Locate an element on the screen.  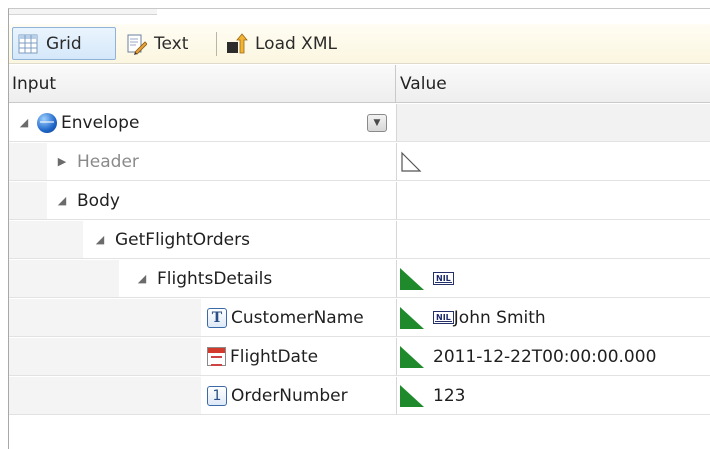
tree-row-flightsdetails: ◢ FlightsDetails NIL is located at coordinates (359, 279).